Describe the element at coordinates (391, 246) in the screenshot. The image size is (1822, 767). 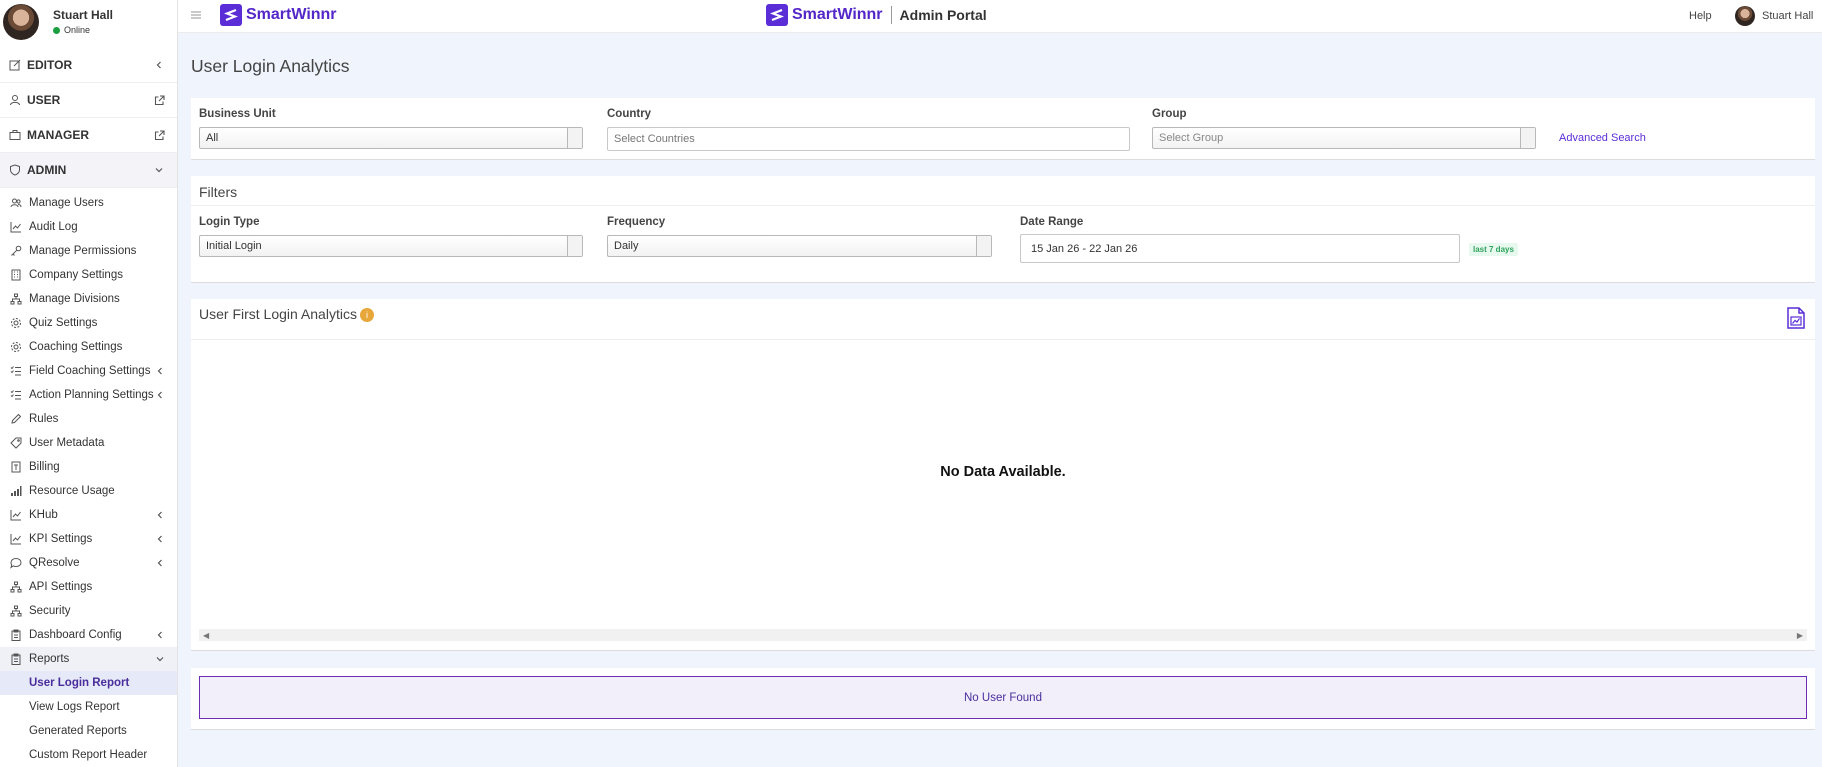
I see `login-type-select: Initial Login` at that location.